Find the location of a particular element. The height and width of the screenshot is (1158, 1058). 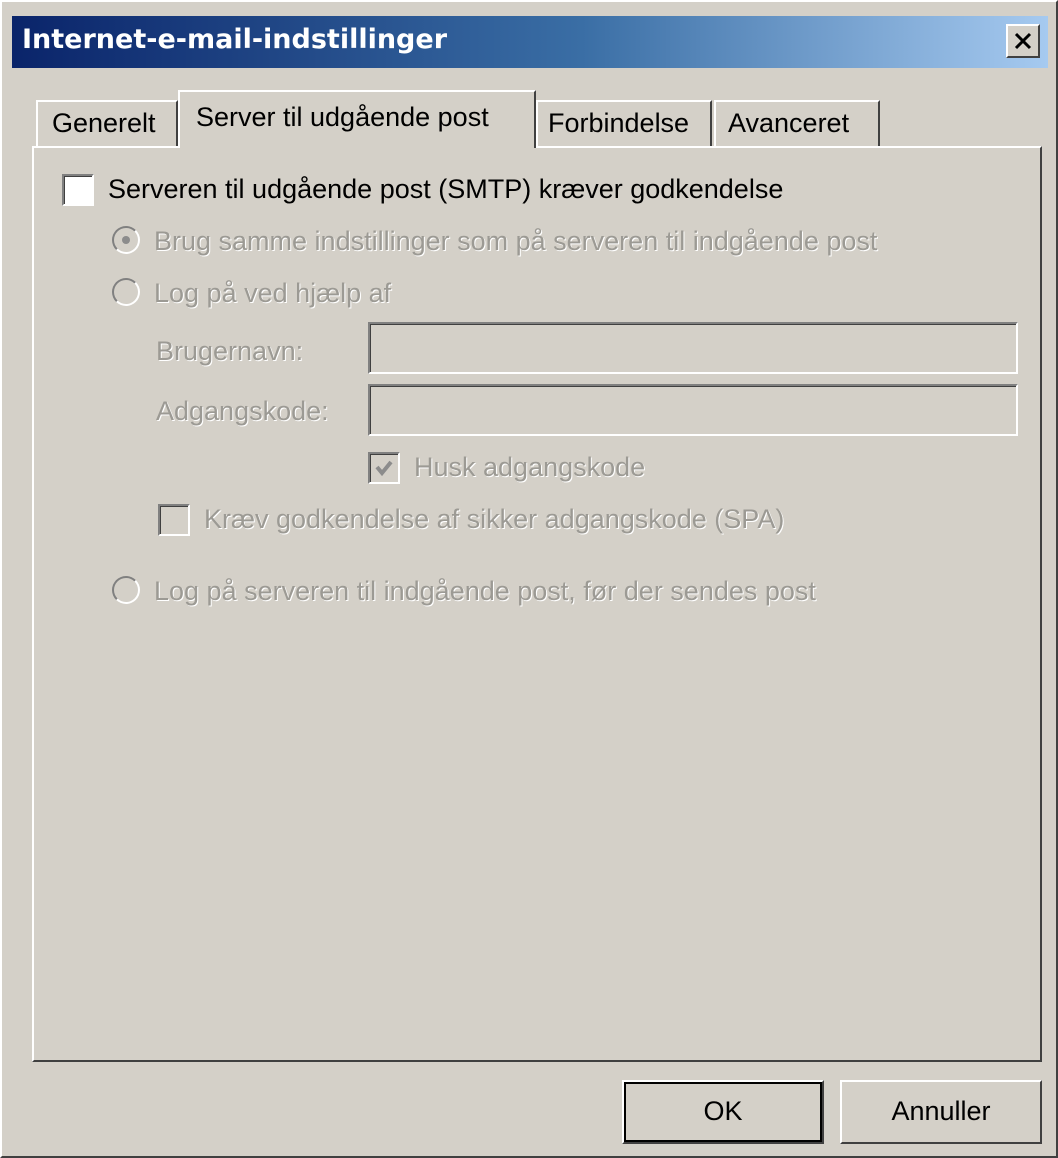

remember-password-label: Husk adgangskode is located at coordinates (530, 467).